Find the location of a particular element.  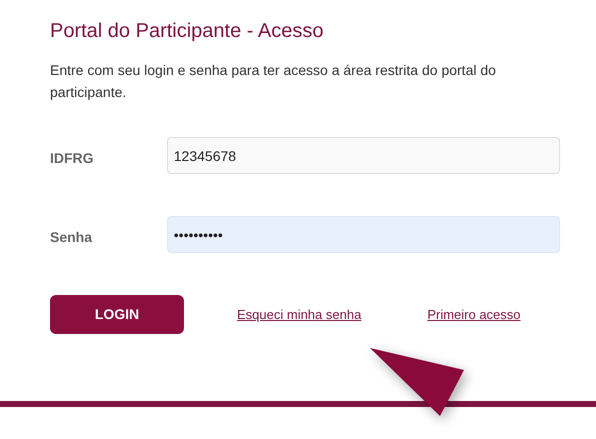

input-field: 12345678 is located at coordinates (363, 155).